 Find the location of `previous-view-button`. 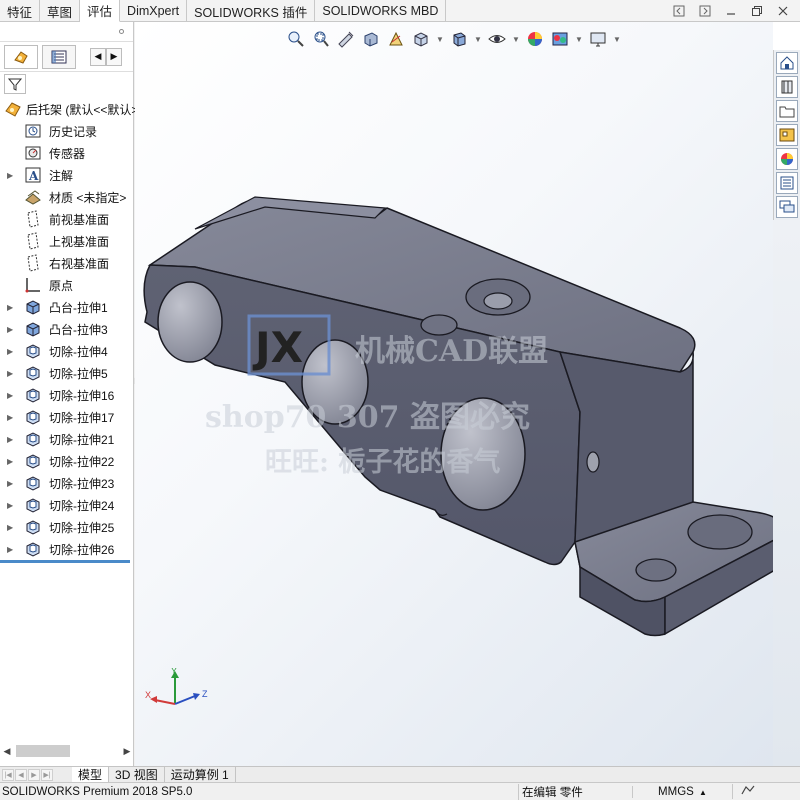

previous-view-button is located at coordinates (346, 39).